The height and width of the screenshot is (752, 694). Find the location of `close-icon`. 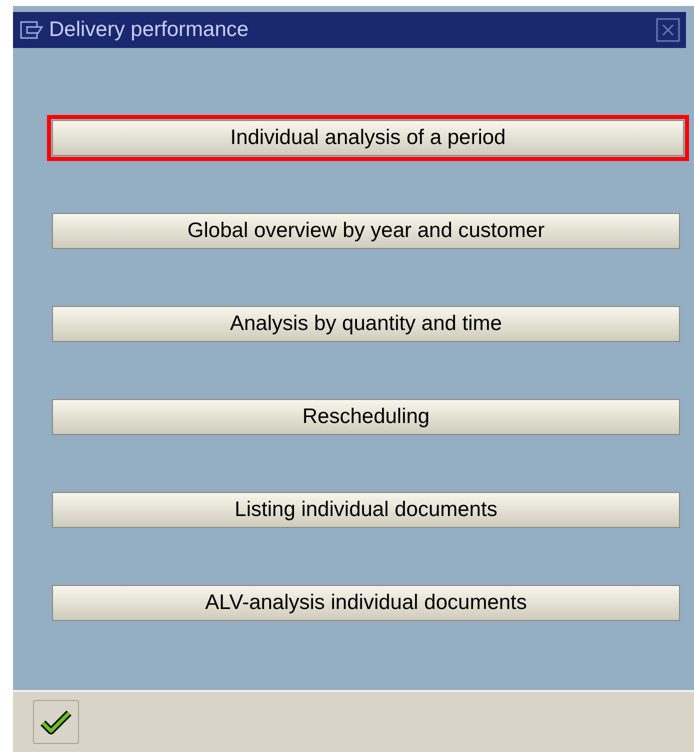

close-icon is located at coordinates (668, 30).